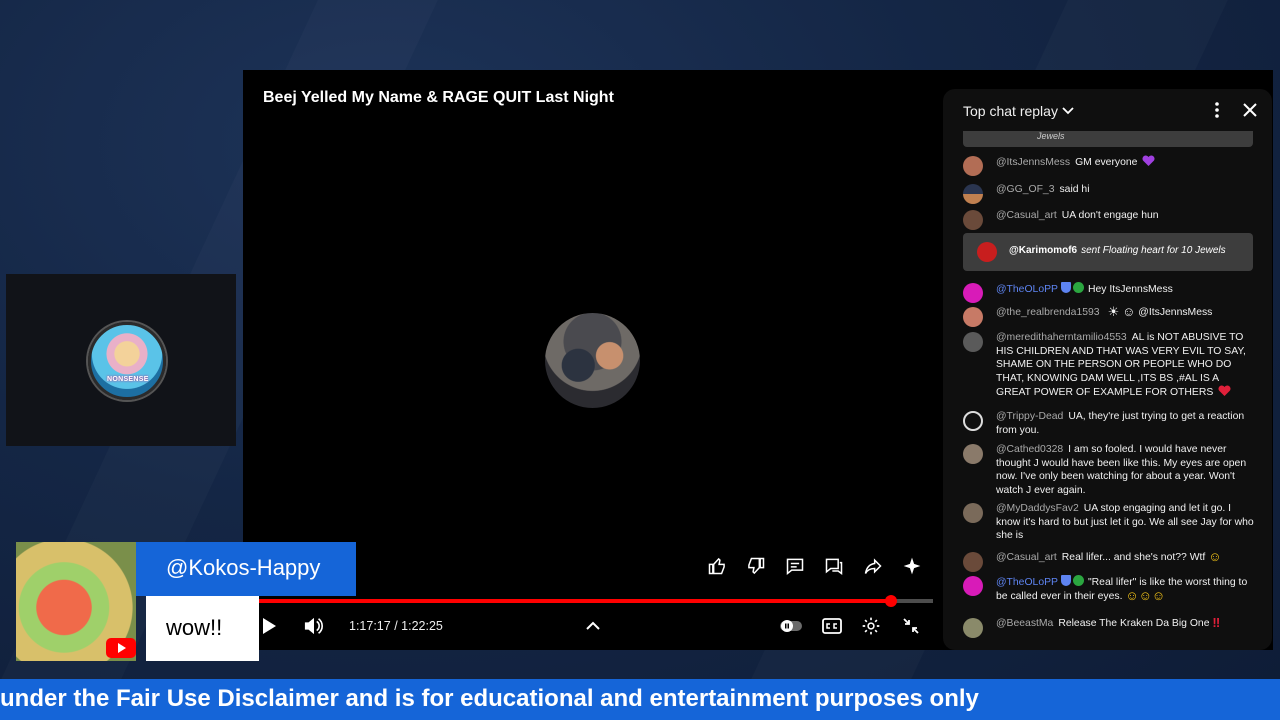 The height and width of the screenshot is (720, 1280). Describe the element at coordinates (370, 626) in the screenshot. I see `current-time: 1:17:17` at that location.